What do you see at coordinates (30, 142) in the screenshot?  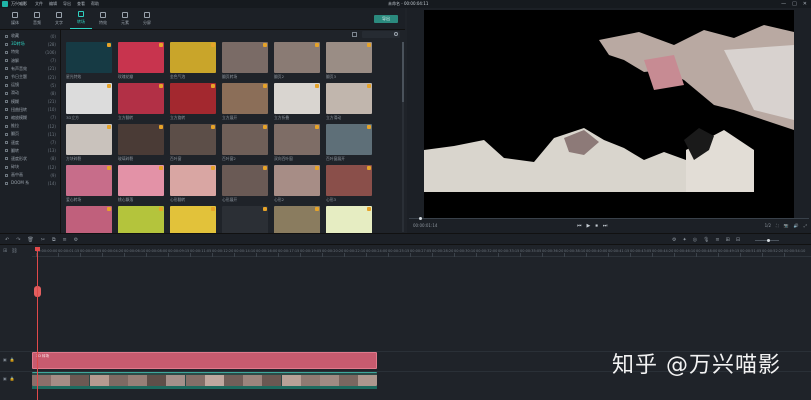 I see `sidebar-category: 速度 (7)` at bounding box center [30, 142].